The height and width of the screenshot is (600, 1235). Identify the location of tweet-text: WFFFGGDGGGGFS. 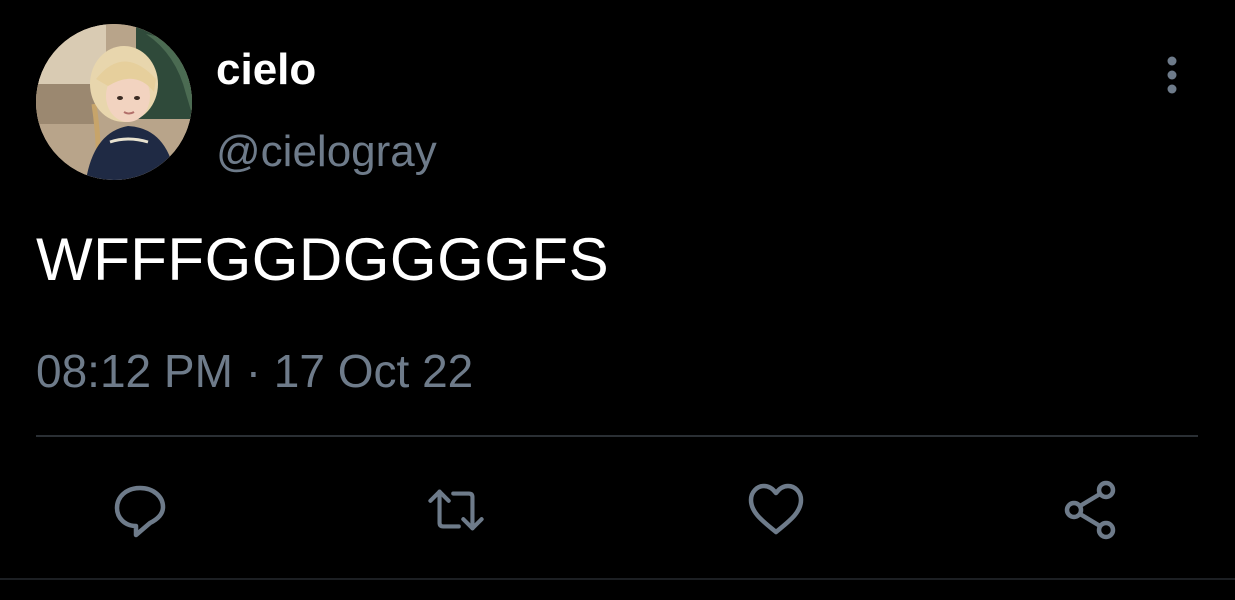
(323, 259).